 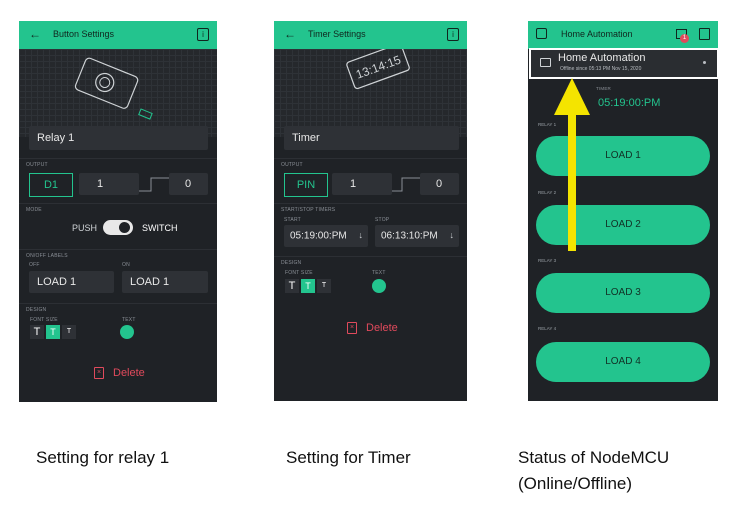 I want to click on switch-label: SWITCH, so click(x=160, y=228).